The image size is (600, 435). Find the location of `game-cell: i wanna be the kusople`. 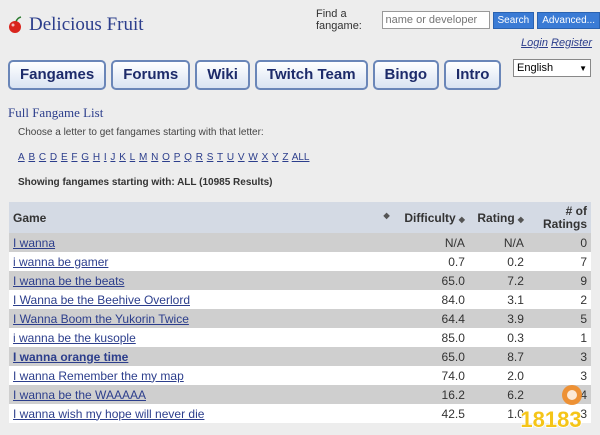

game-cell: i wanna be the kusople is located at coordinates (201, 337).